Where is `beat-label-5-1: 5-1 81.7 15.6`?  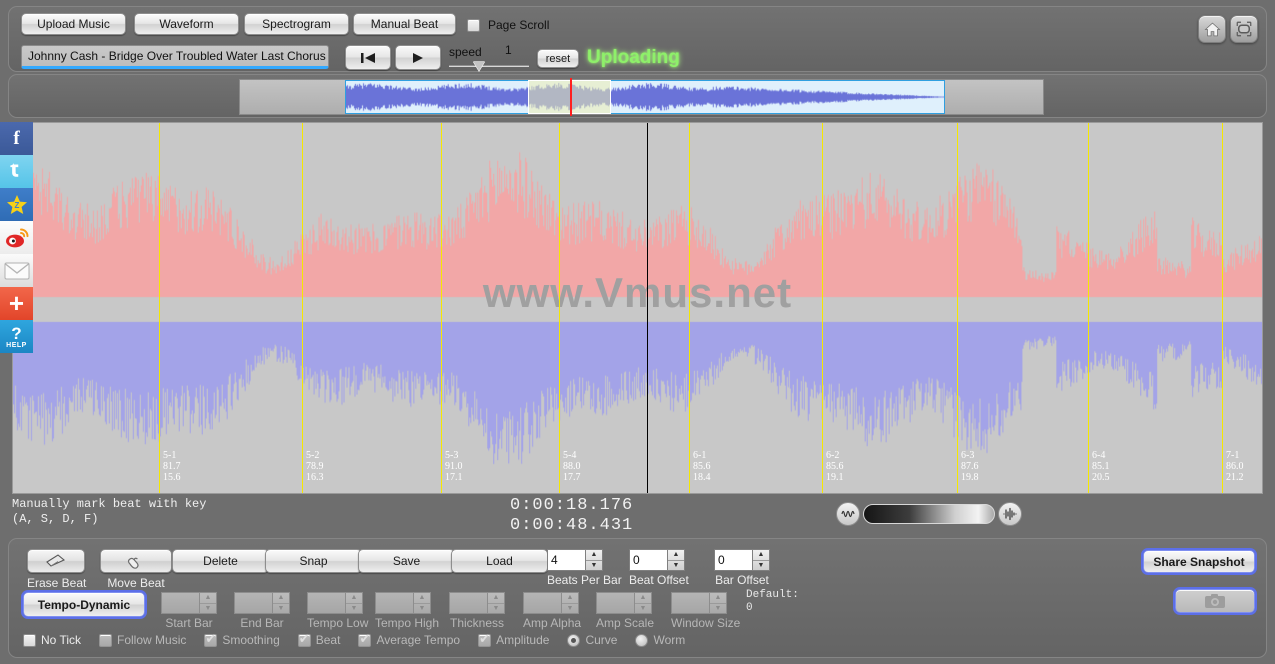
beat-label-5-1: 5-1 81.7 15.6 is located at coordinates (172, 466).